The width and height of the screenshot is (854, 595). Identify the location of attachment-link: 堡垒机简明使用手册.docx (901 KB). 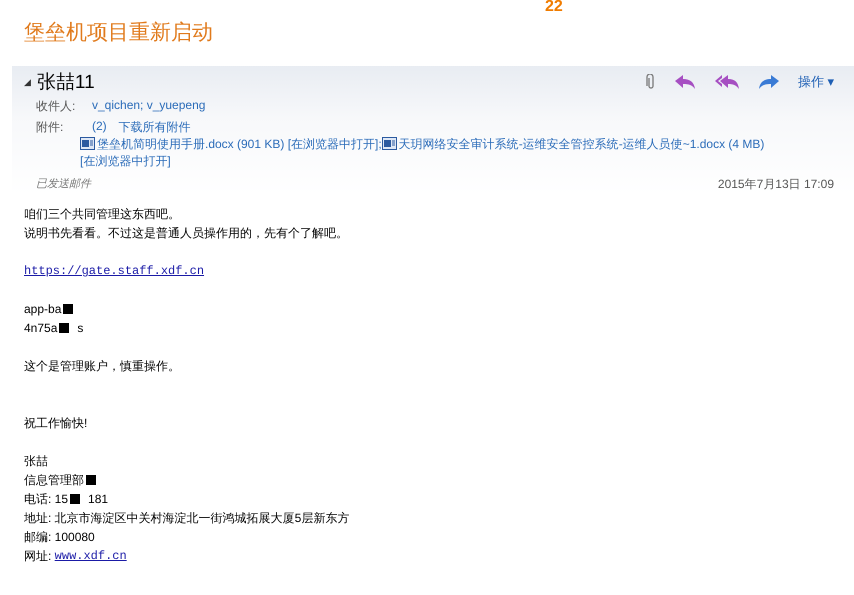
(190, 144).